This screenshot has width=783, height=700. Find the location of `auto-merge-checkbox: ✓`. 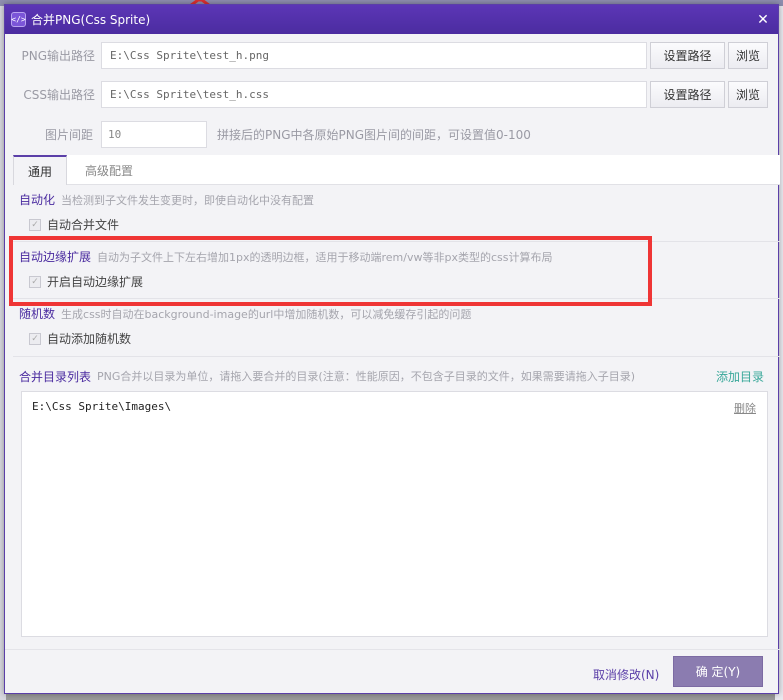

auto-merge-checkbox: ✓ is located at coordinates (35, 224).